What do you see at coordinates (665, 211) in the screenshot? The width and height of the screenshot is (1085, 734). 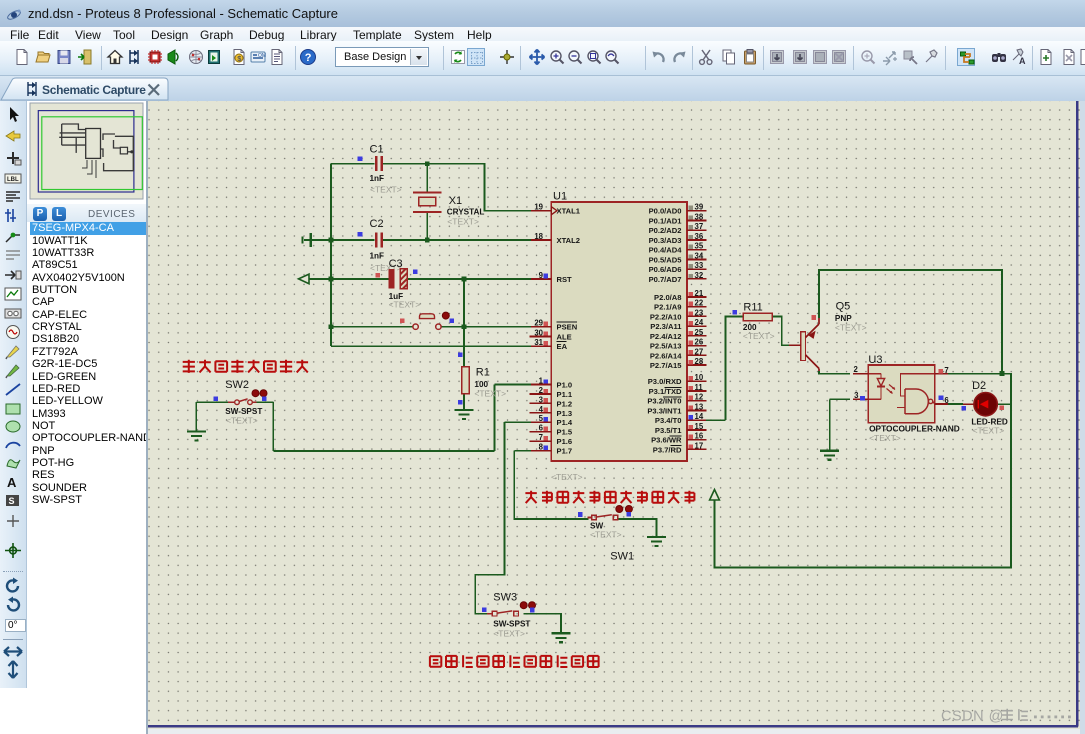 I see `svg-text: P0.0/AD0` at bounding box center [665, 211].